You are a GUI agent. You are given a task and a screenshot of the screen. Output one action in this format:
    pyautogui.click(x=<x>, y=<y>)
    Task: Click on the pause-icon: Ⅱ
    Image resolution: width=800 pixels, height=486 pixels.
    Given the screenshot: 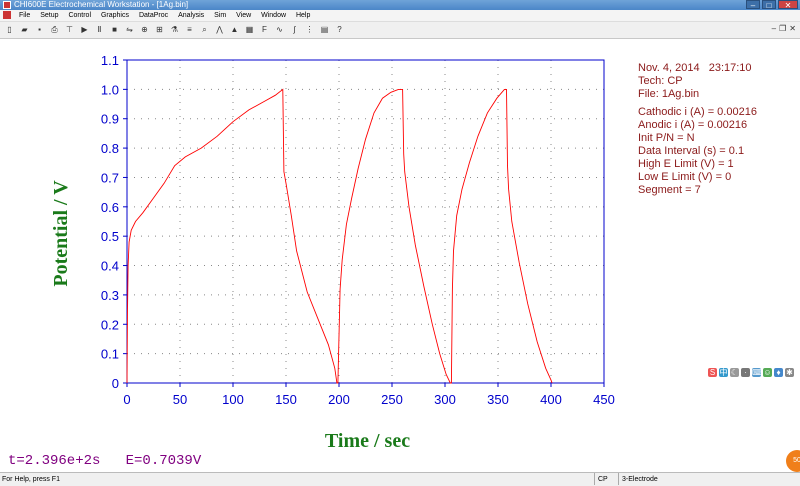 What is the action you would take?
    pyautogui.click(x=99, y=29)
    